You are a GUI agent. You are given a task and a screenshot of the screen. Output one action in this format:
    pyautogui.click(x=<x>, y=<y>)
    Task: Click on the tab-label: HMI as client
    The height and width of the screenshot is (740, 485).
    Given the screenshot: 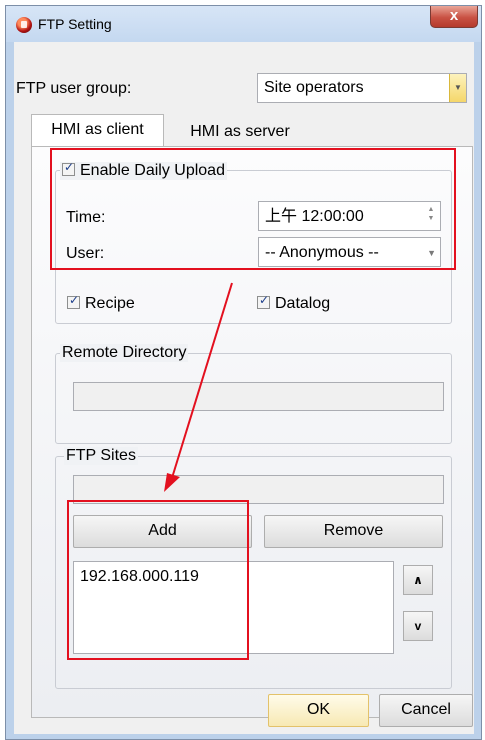 What is the action you would take?
    pyautogui.click(x=97, y=129)
    